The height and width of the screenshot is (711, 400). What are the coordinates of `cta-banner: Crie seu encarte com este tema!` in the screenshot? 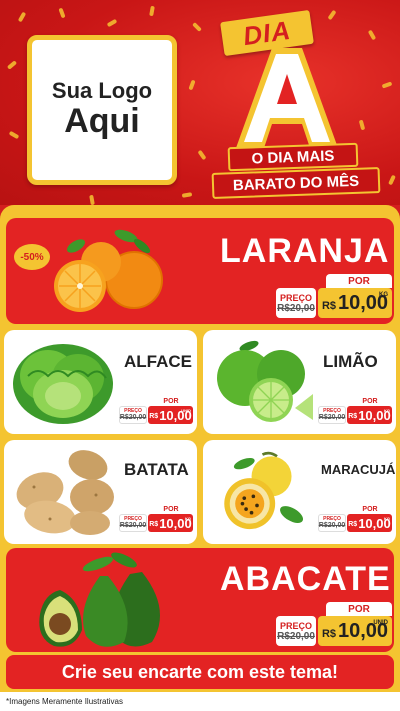 It's located at (200, 672).